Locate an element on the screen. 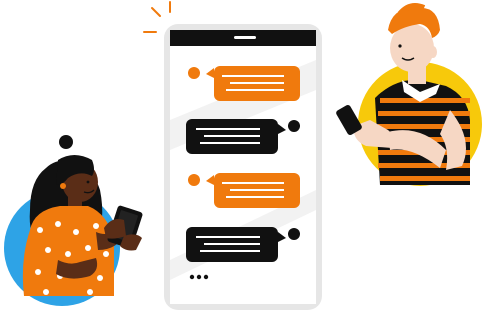  sparkle-icon is located at coordinates (157, 17).